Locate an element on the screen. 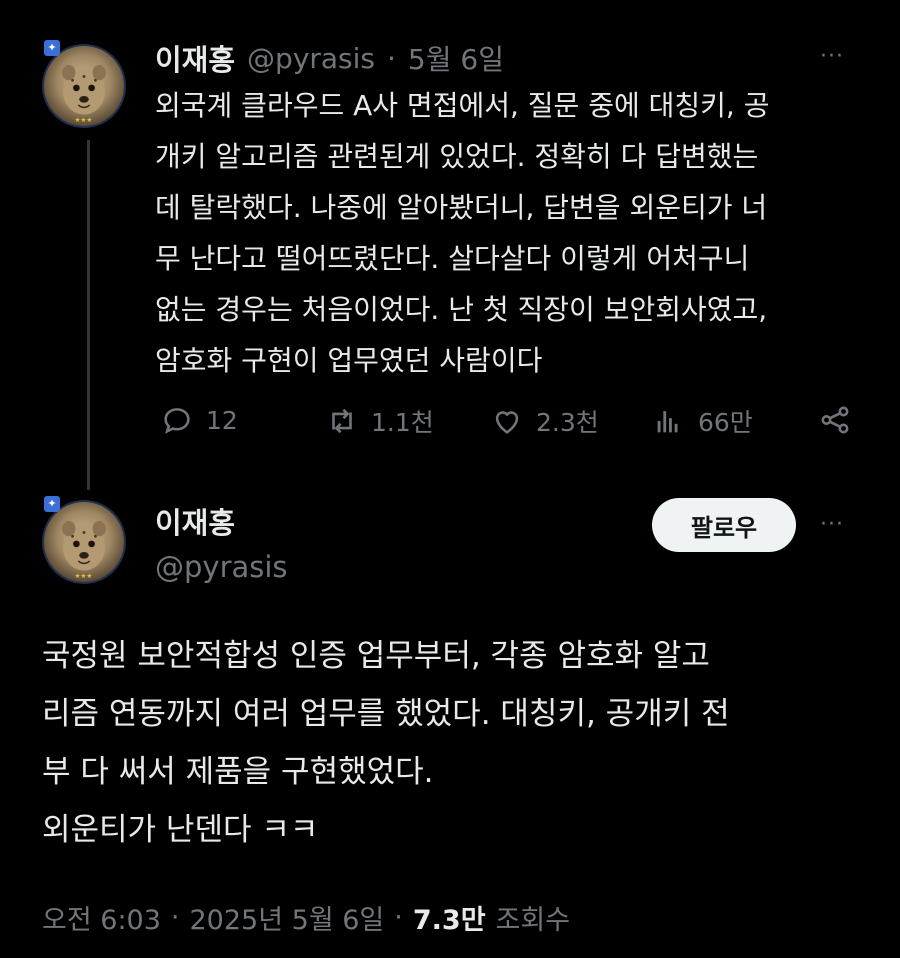 The image size is (900, 958). tweet-meta: 오전 6:03 · 2025년 5월 6일 · 7.3만 조회수 is located at coordinates (306, 917).